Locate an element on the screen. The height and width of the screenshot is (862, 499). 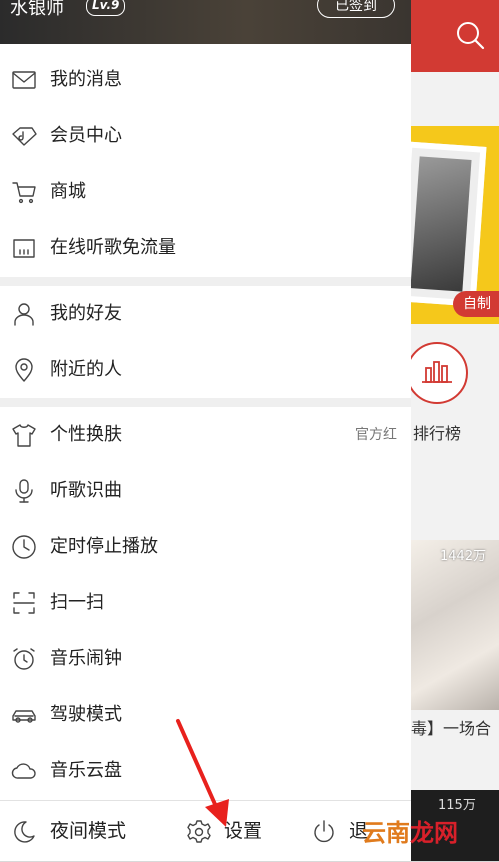
play-count: 1442万 is located at coordinates (463, 556).